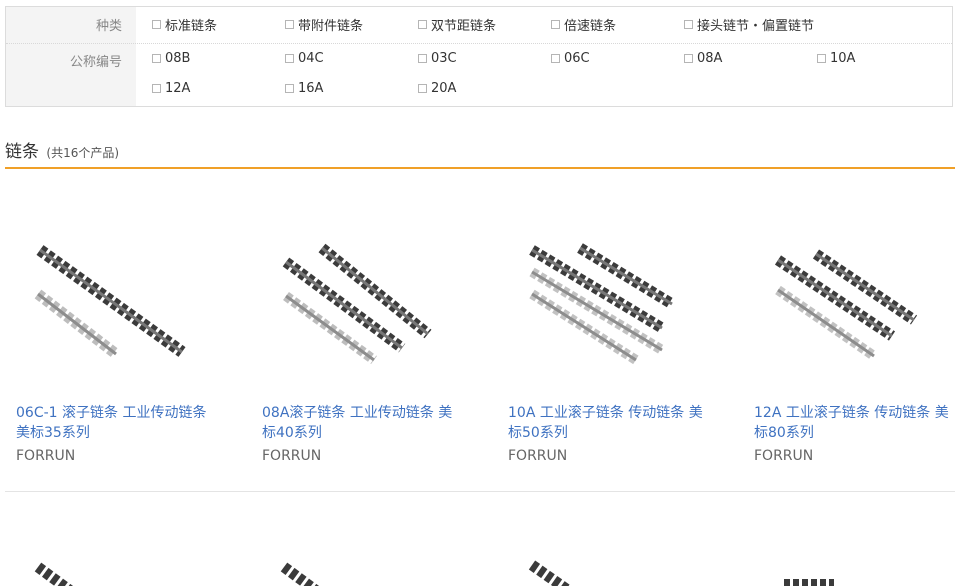  Describe the element at coordinates (178, 58) in the screenshot. I see `filter-option-label: 08B` at that location.